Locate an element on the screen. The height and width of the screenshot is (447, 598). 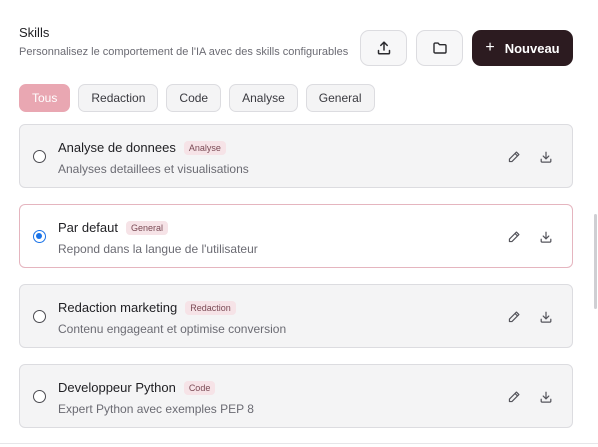
skill-tag: Redaction is located at coordinates (210, 307).